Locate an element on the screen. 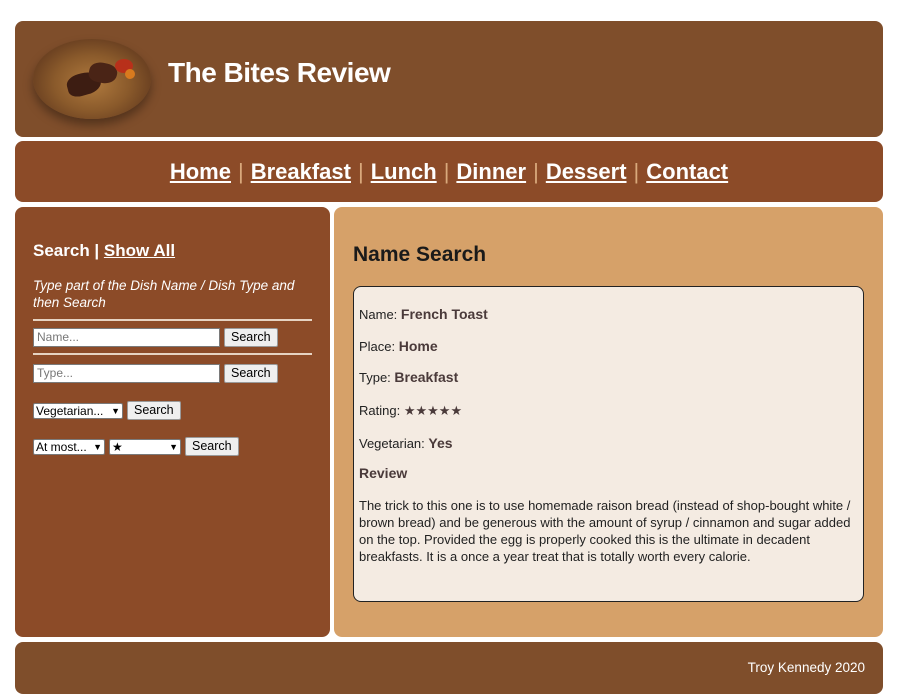  steak-plate-icon is located at coordinates (92, 79).